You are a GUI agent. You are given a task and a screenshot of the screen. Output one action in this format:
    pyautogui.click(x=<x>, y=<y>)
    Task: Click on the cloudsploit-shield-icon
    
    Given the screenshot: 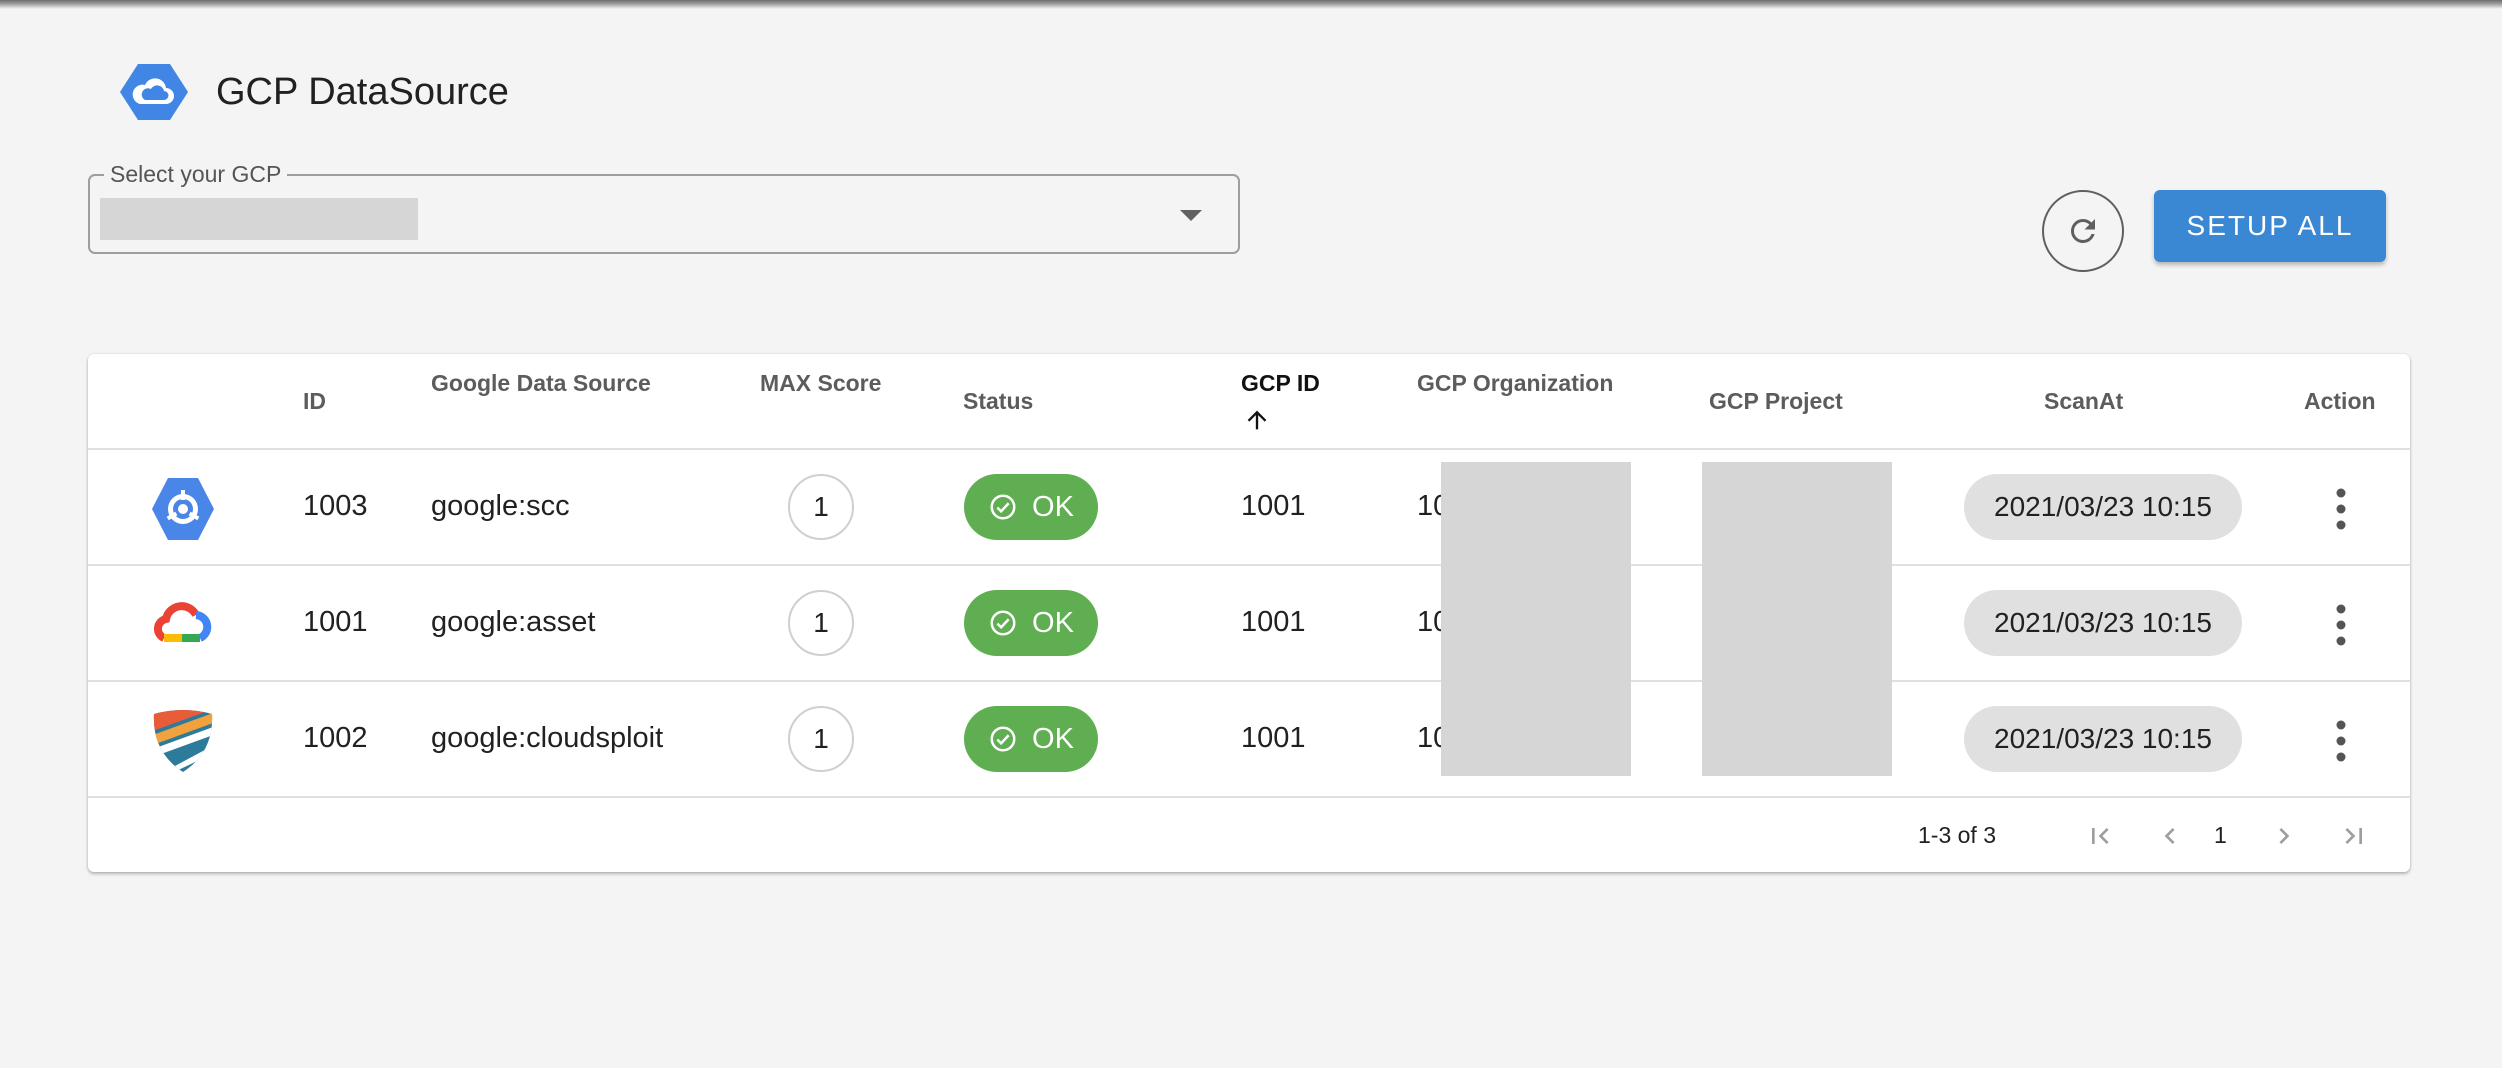 What is the action you would take?
    pyautogui.click(x=183, y=741)
    